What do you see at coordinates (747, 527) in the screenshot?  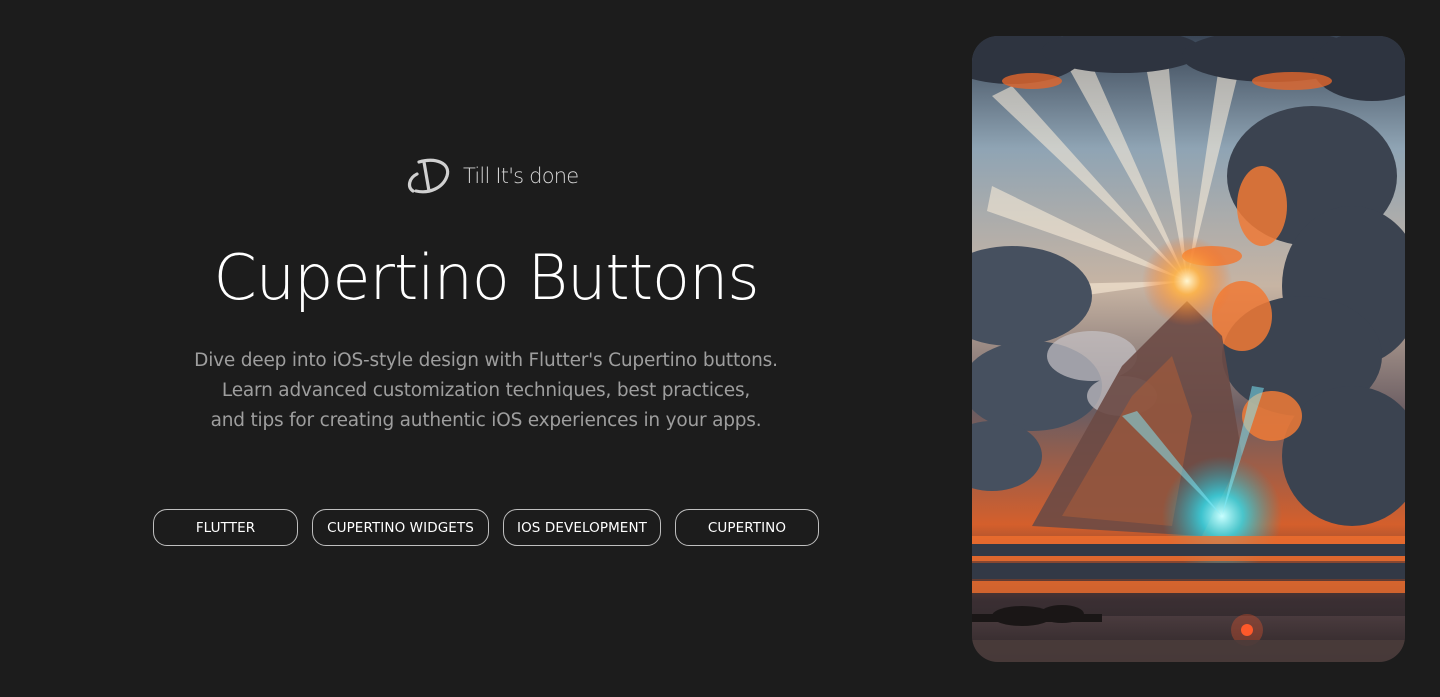 I see `tag-cupertino: CUPERTINO` at bounding box center [747, 527].